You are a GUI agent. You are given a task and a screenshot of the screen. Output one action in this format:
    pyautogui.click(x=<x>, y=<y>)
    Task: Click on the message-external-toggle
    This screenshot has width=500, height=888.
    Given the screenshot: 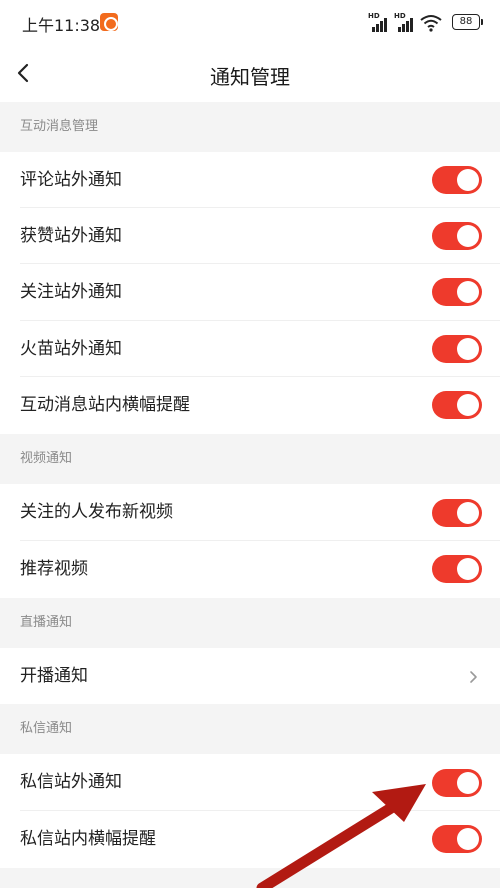 What is the action you would take?
    pyautogui.click(x=457, y=783)
    